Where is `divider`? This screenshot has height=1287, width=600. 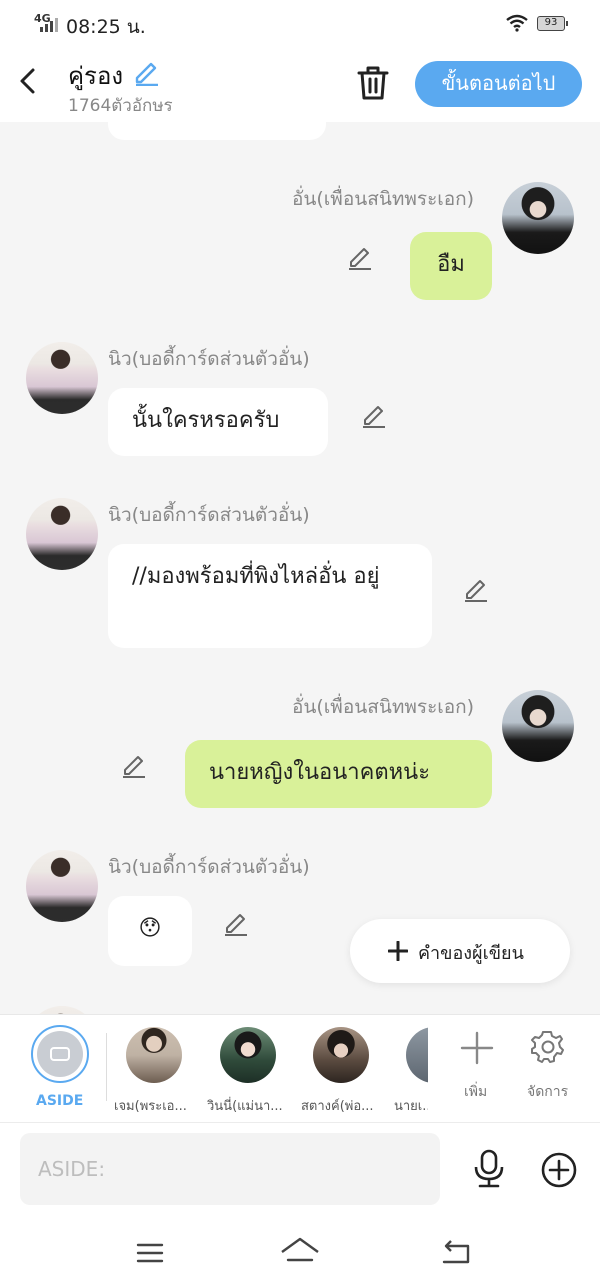
divider is located at coordinates (106, 1067).